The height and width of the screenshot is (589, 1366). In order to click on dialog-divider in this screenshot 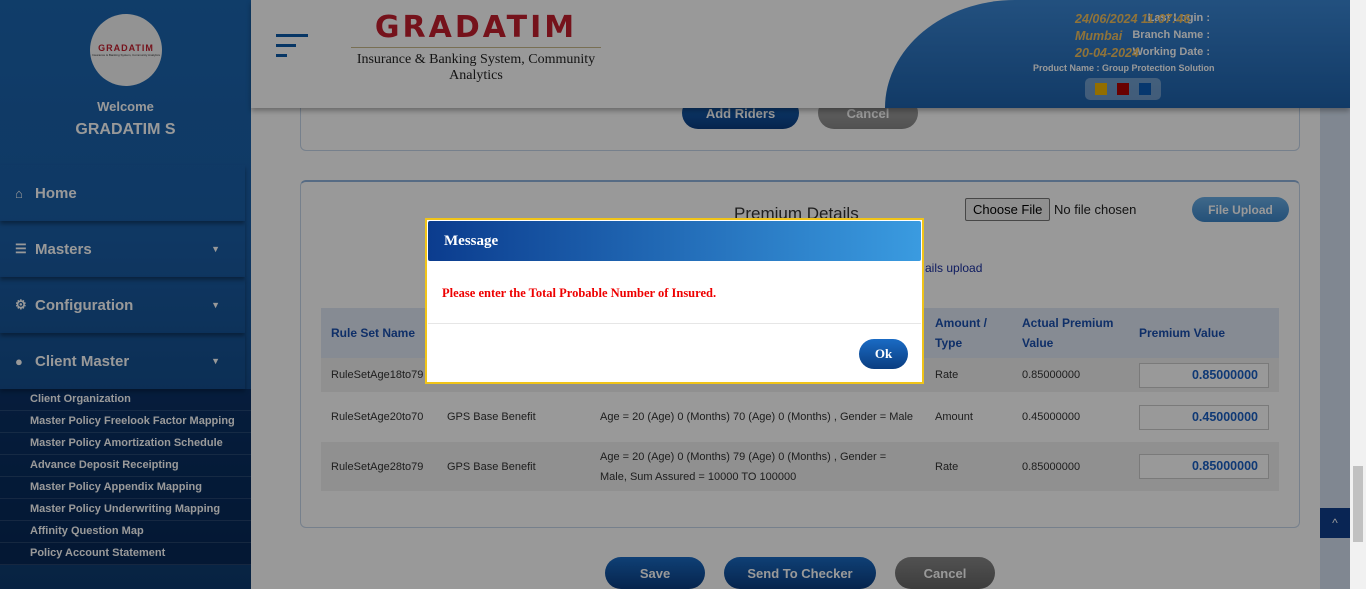, I will do `click(674, 323)`.